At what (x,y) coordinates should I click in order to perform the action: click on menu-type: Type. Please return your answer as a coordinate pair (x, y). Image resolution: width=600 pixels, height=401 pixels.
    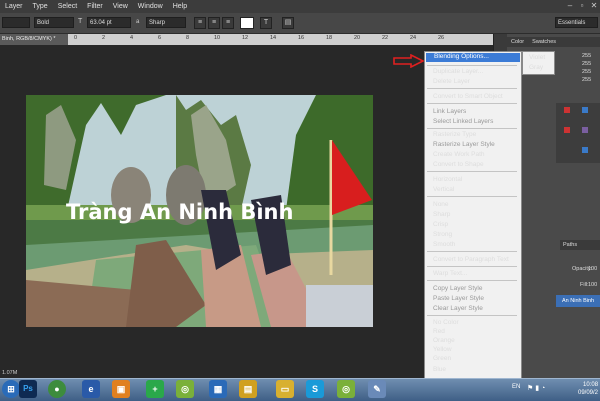
    Looking at the image, I should click on (40, 6).